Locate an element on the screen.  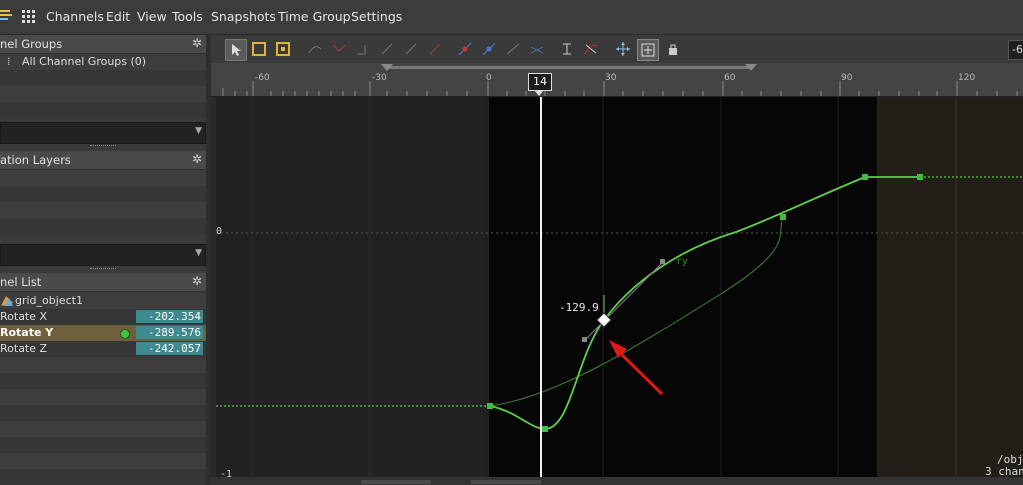
linear-out-icon is located at coordinates (435, 49).